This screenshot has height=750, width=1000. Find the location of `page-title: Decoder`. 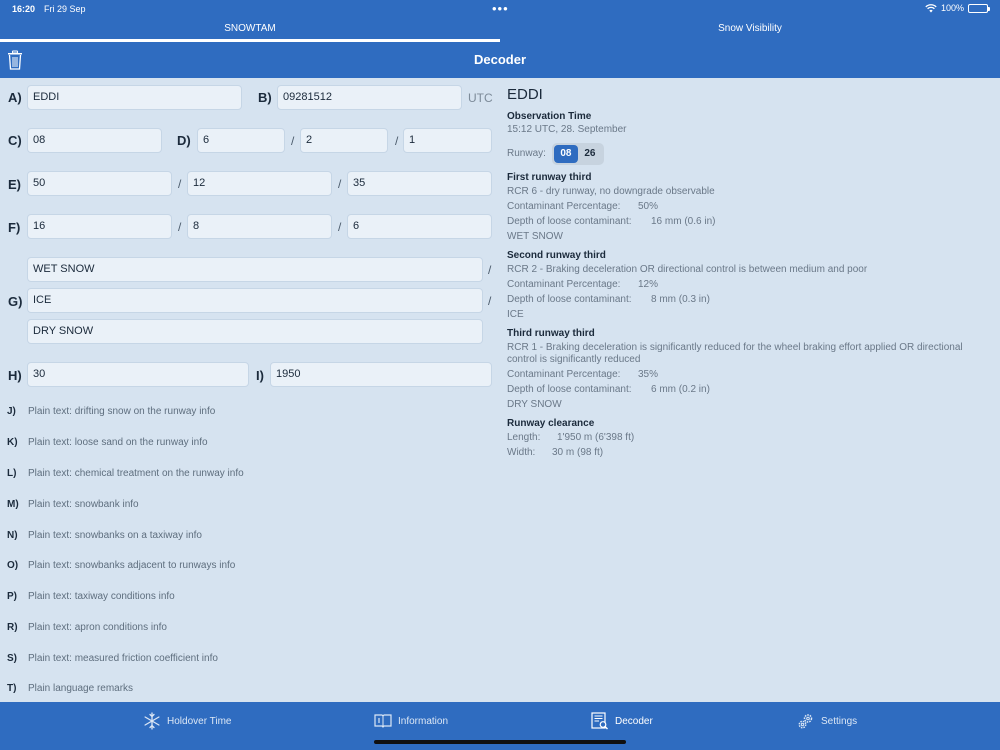

page-title: Decoder is located at coordinates (500, 59).